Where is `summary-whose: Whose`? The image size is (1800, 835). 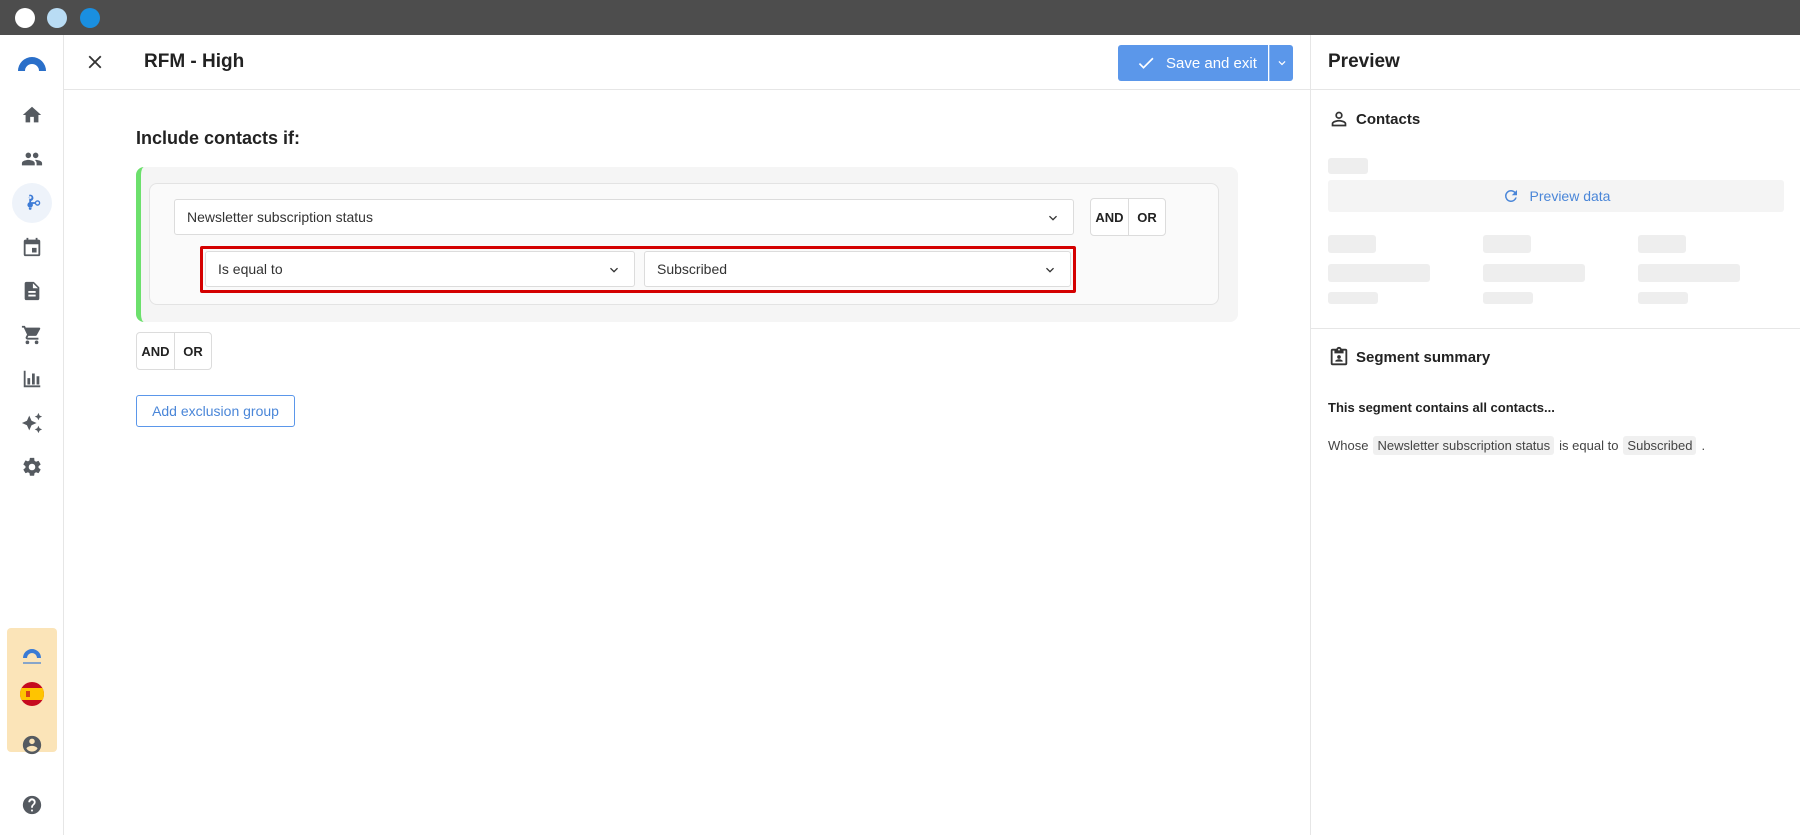
summary-whose: Whose is located at coordinates (1348, 445).